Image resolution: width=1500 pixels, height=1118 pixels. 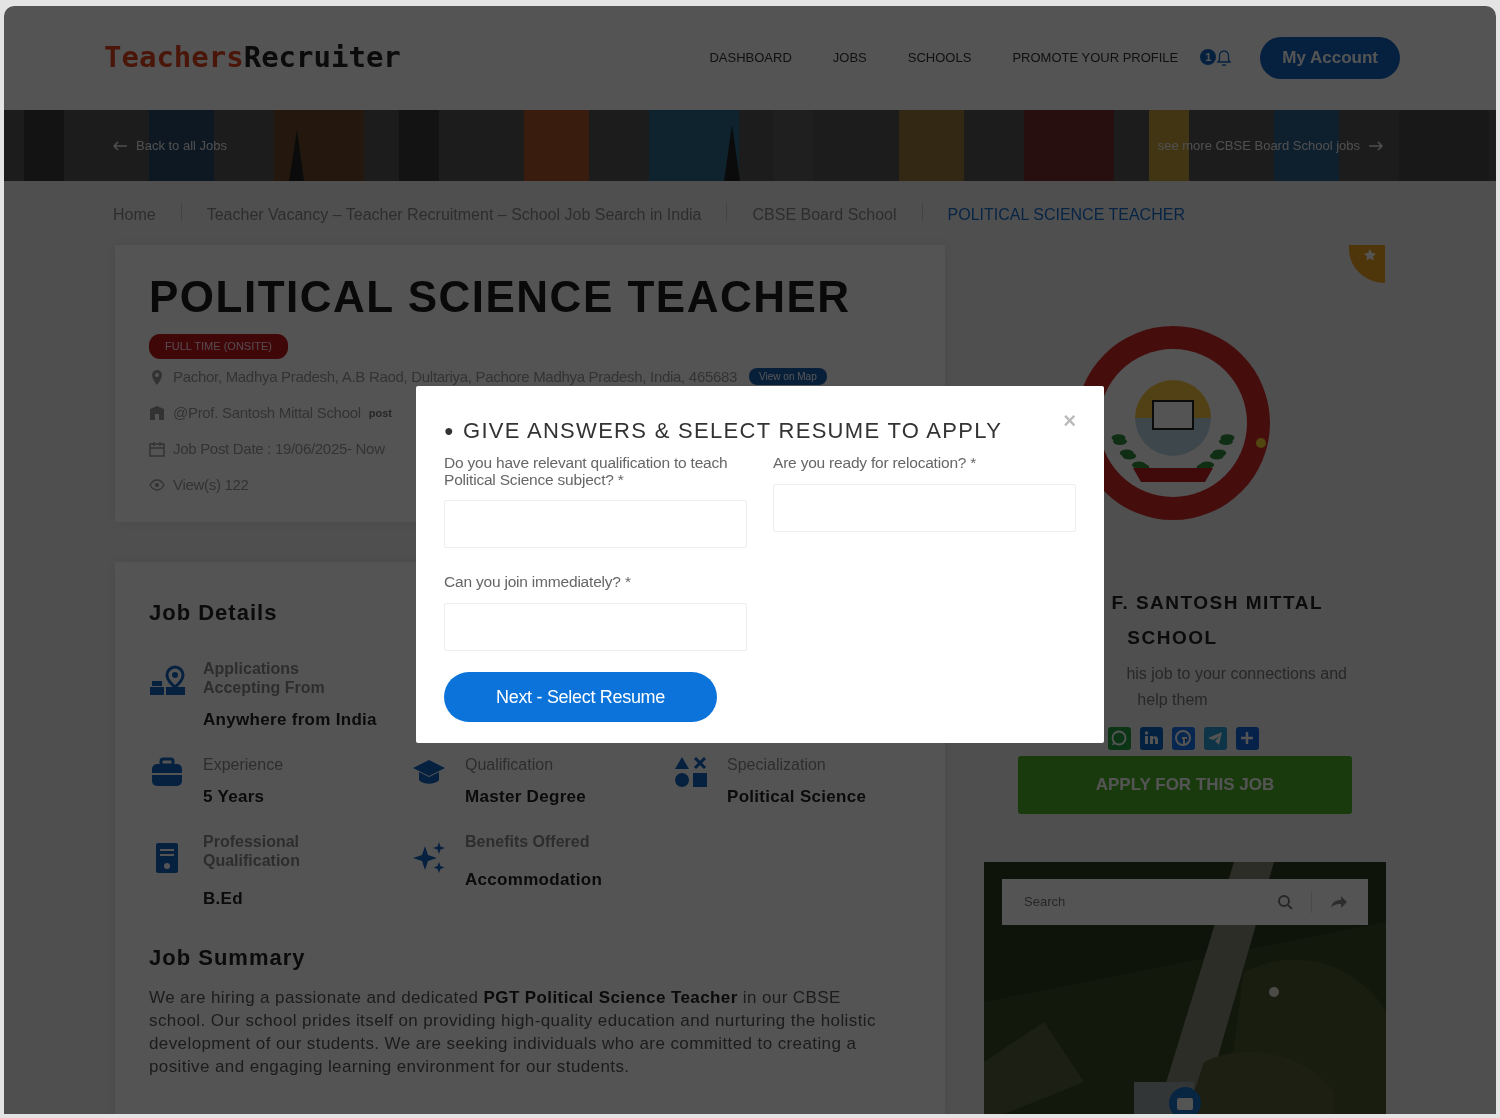 I want to click on arrow-right-icon, so click(x=1376, y=145).